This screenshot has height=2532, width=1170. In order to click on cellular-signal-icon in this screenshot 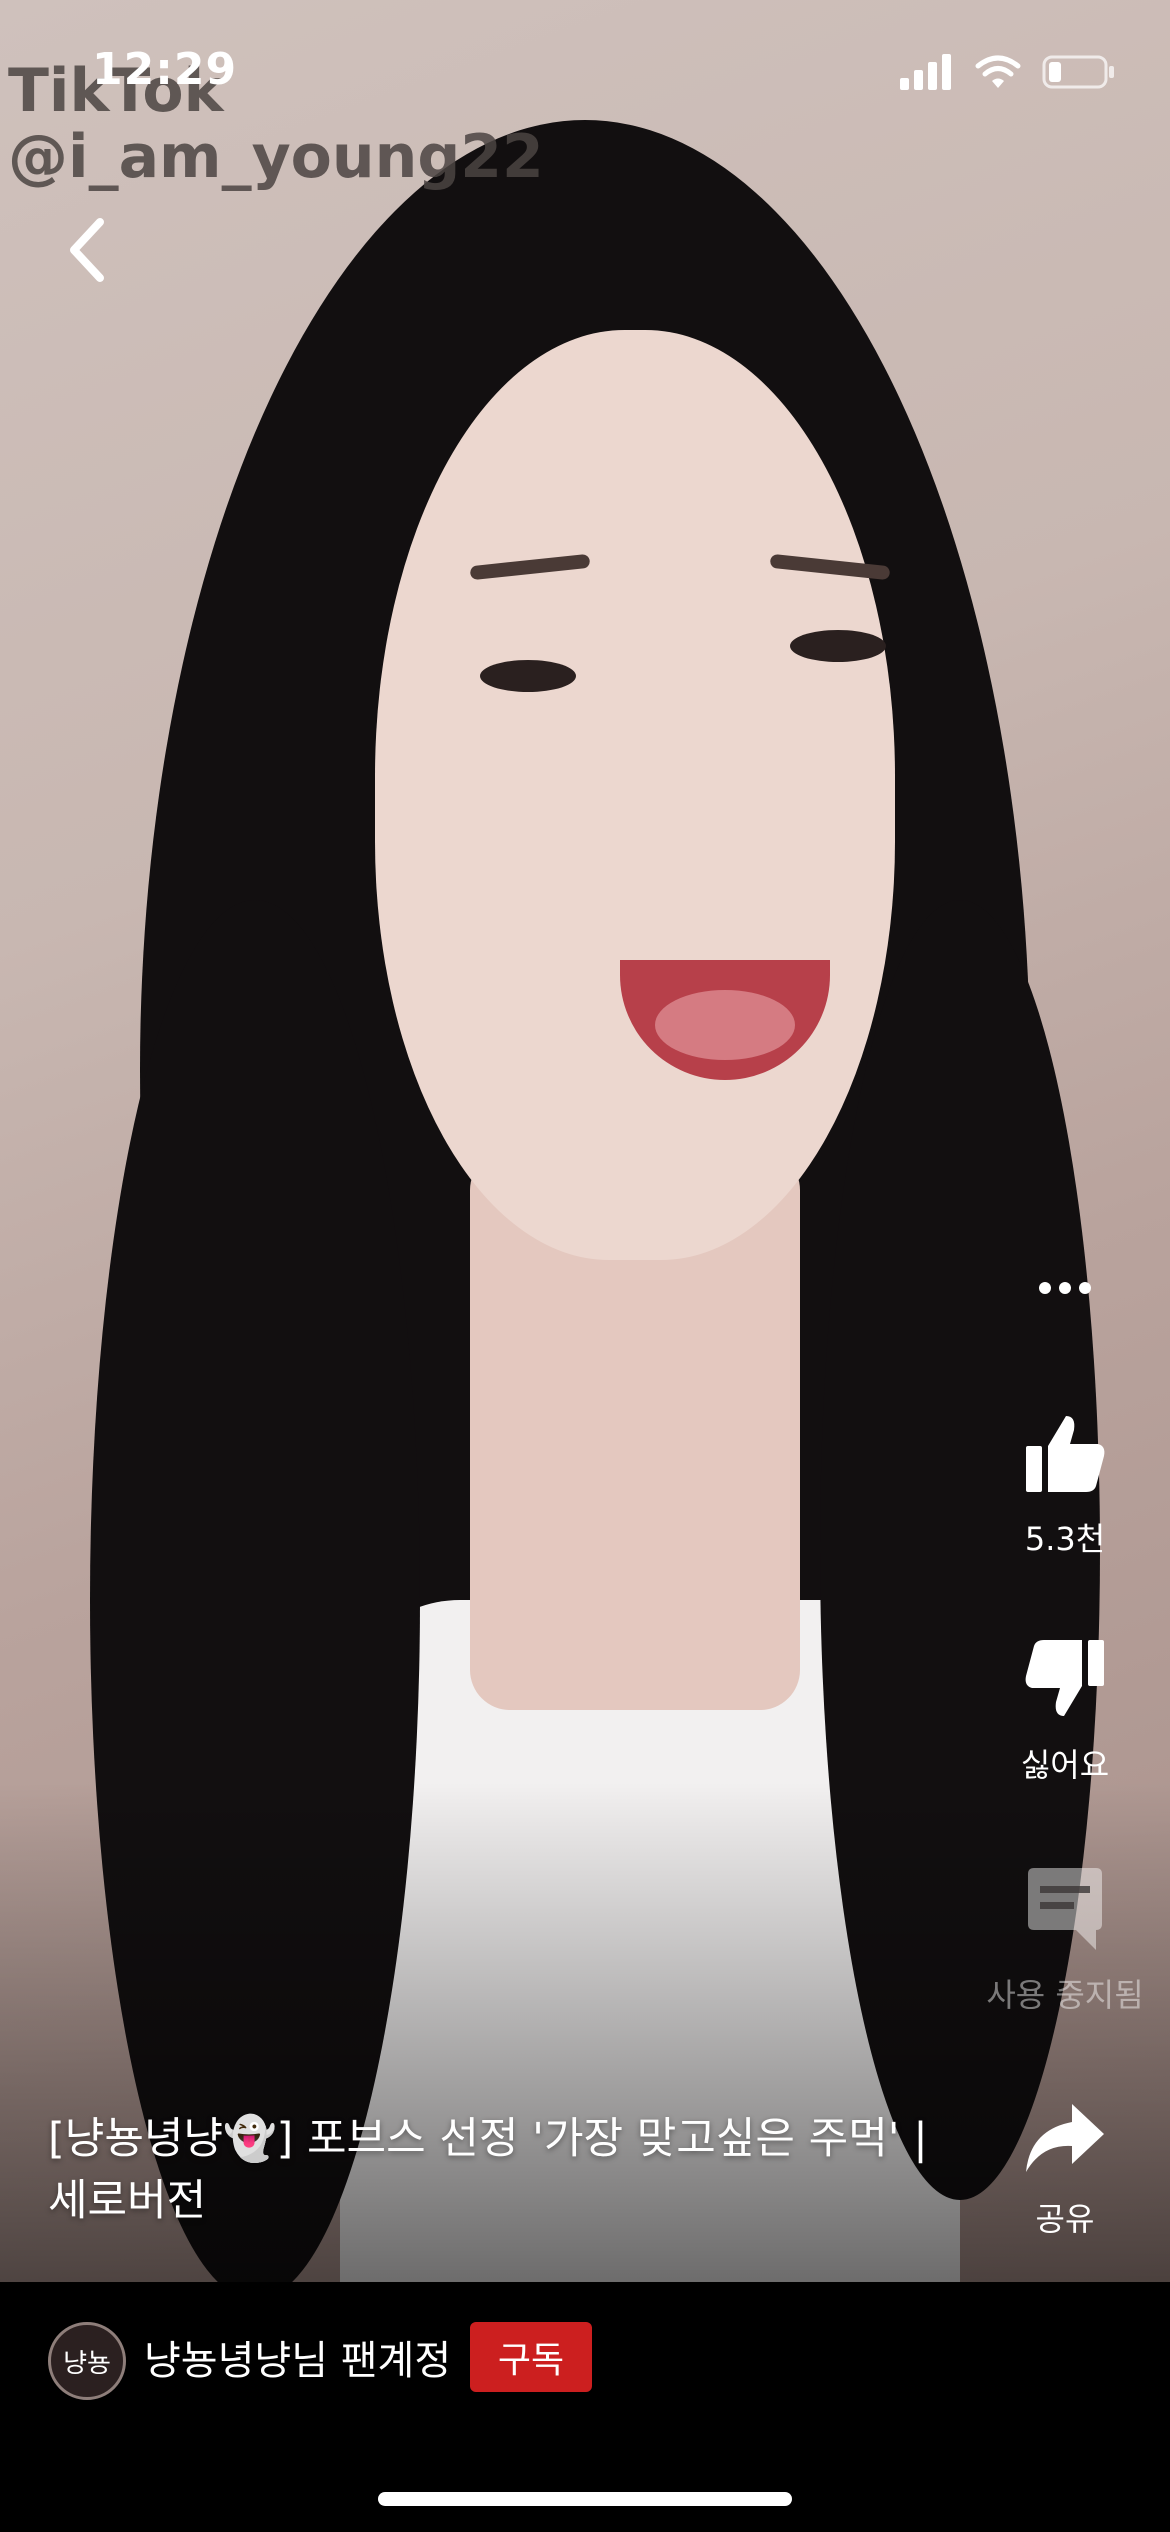, I will do `click(925, 72)`.